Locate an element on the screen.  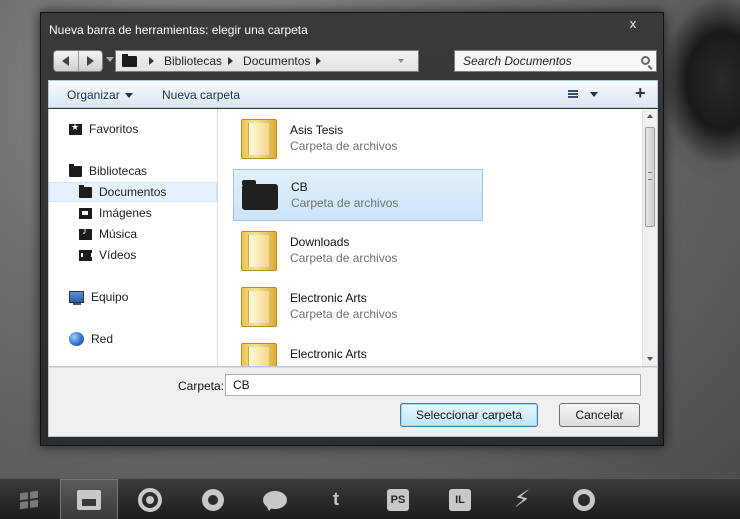
ring-icon is located at coordinates (584, 499).